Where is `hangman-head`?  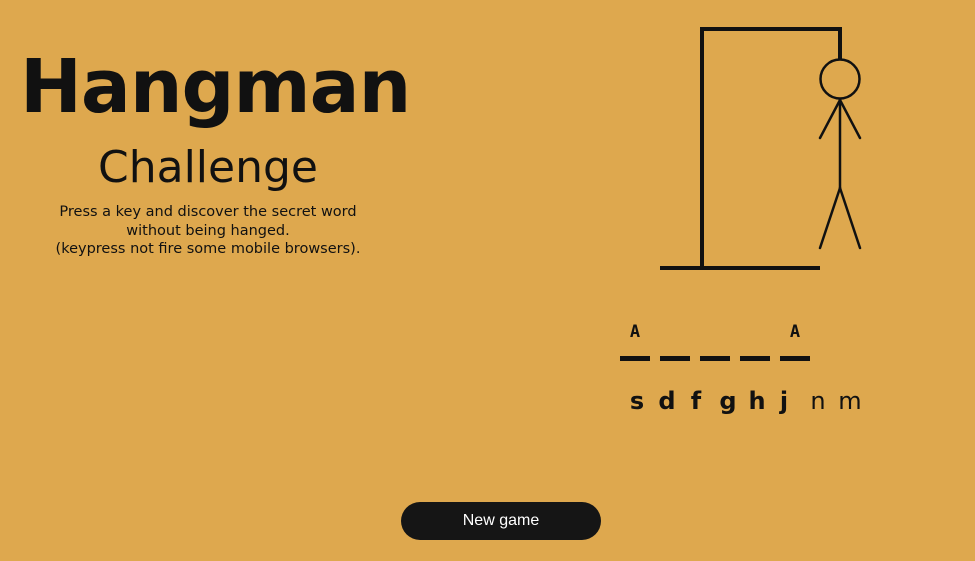
hangman-head is located at coordinates (840, 79).